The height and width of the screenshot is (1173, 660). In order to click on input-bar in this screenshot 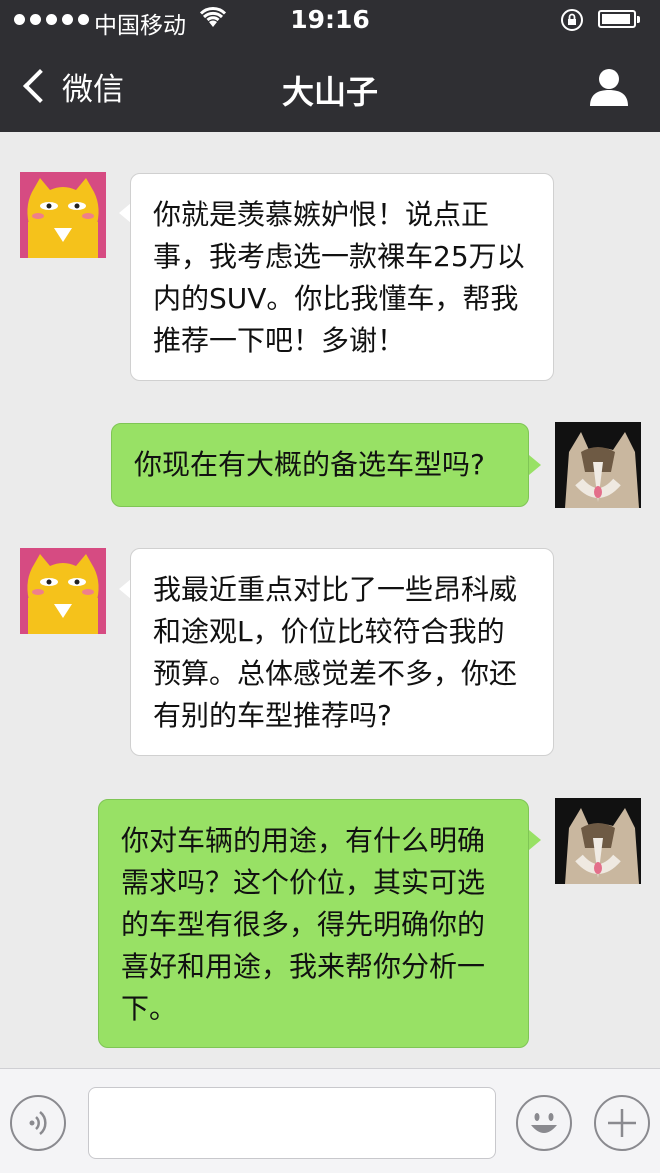, I will do `click(330, 1120)`.